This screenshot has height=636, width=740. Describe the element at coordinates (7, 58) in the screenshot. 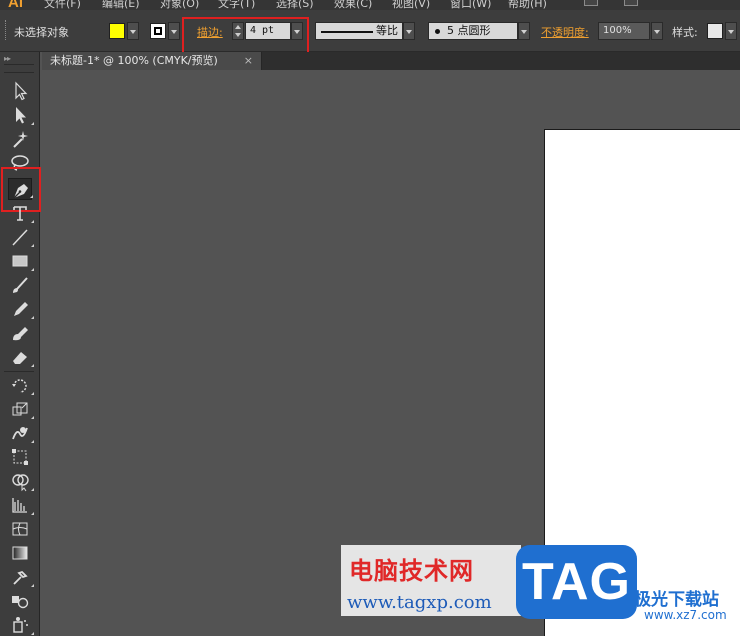

I see `panel-collapse-icon: ▸▸` at that location.